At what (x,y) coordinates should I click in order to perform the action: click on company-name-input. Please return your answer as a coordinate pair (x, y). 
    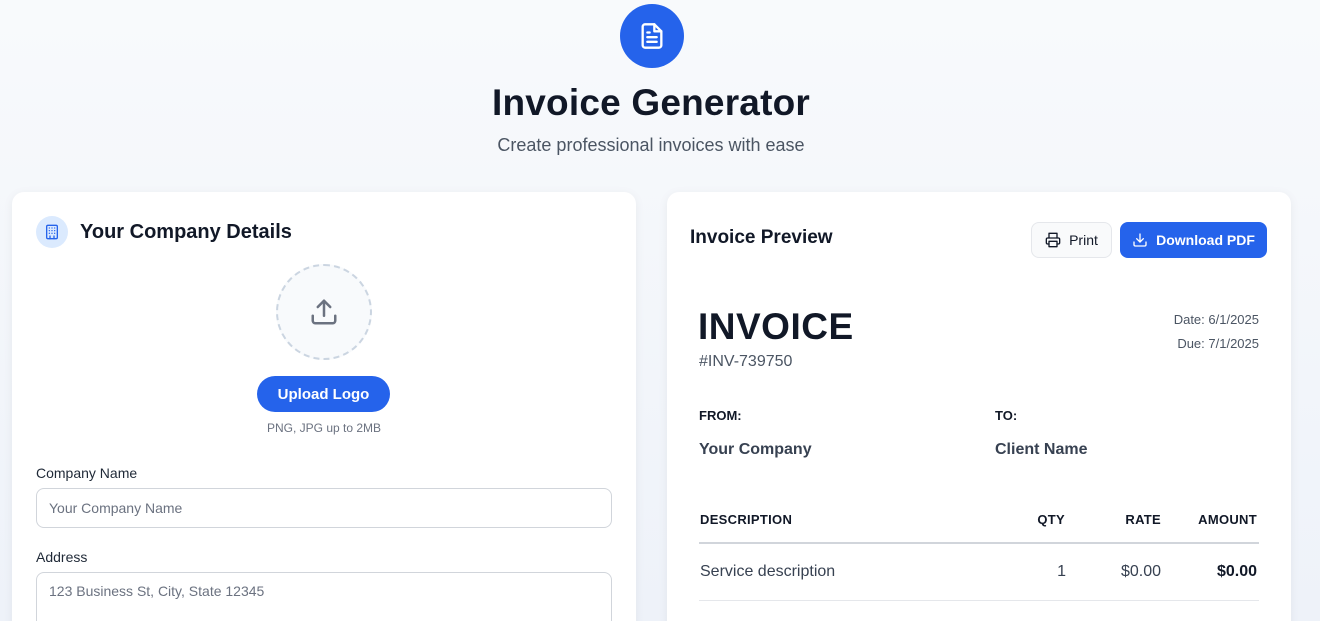
    Looking at the image, I should click on (324, 508).